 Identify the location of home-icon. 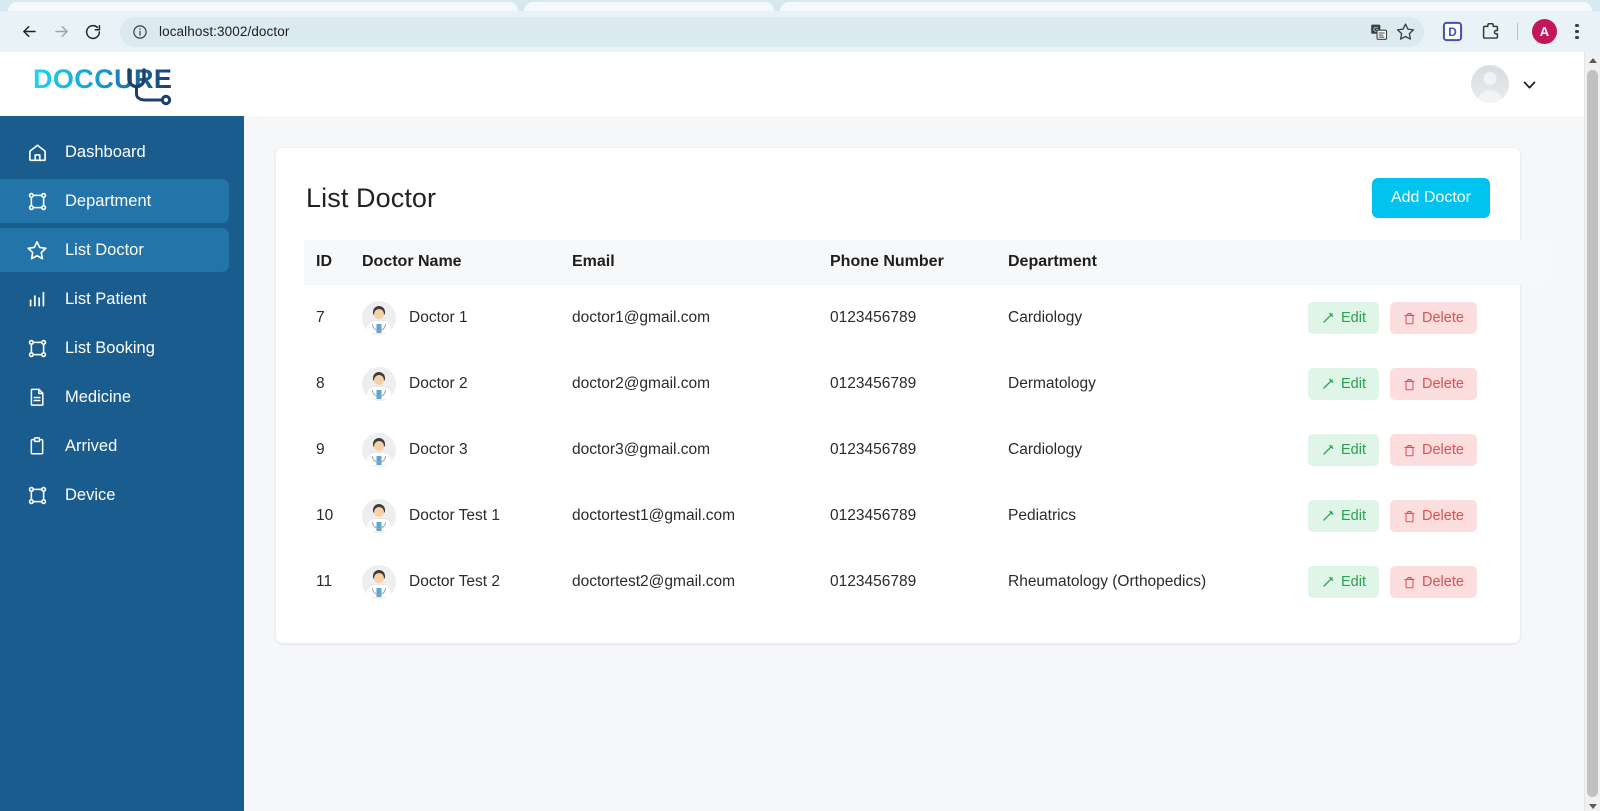
(37, 152).